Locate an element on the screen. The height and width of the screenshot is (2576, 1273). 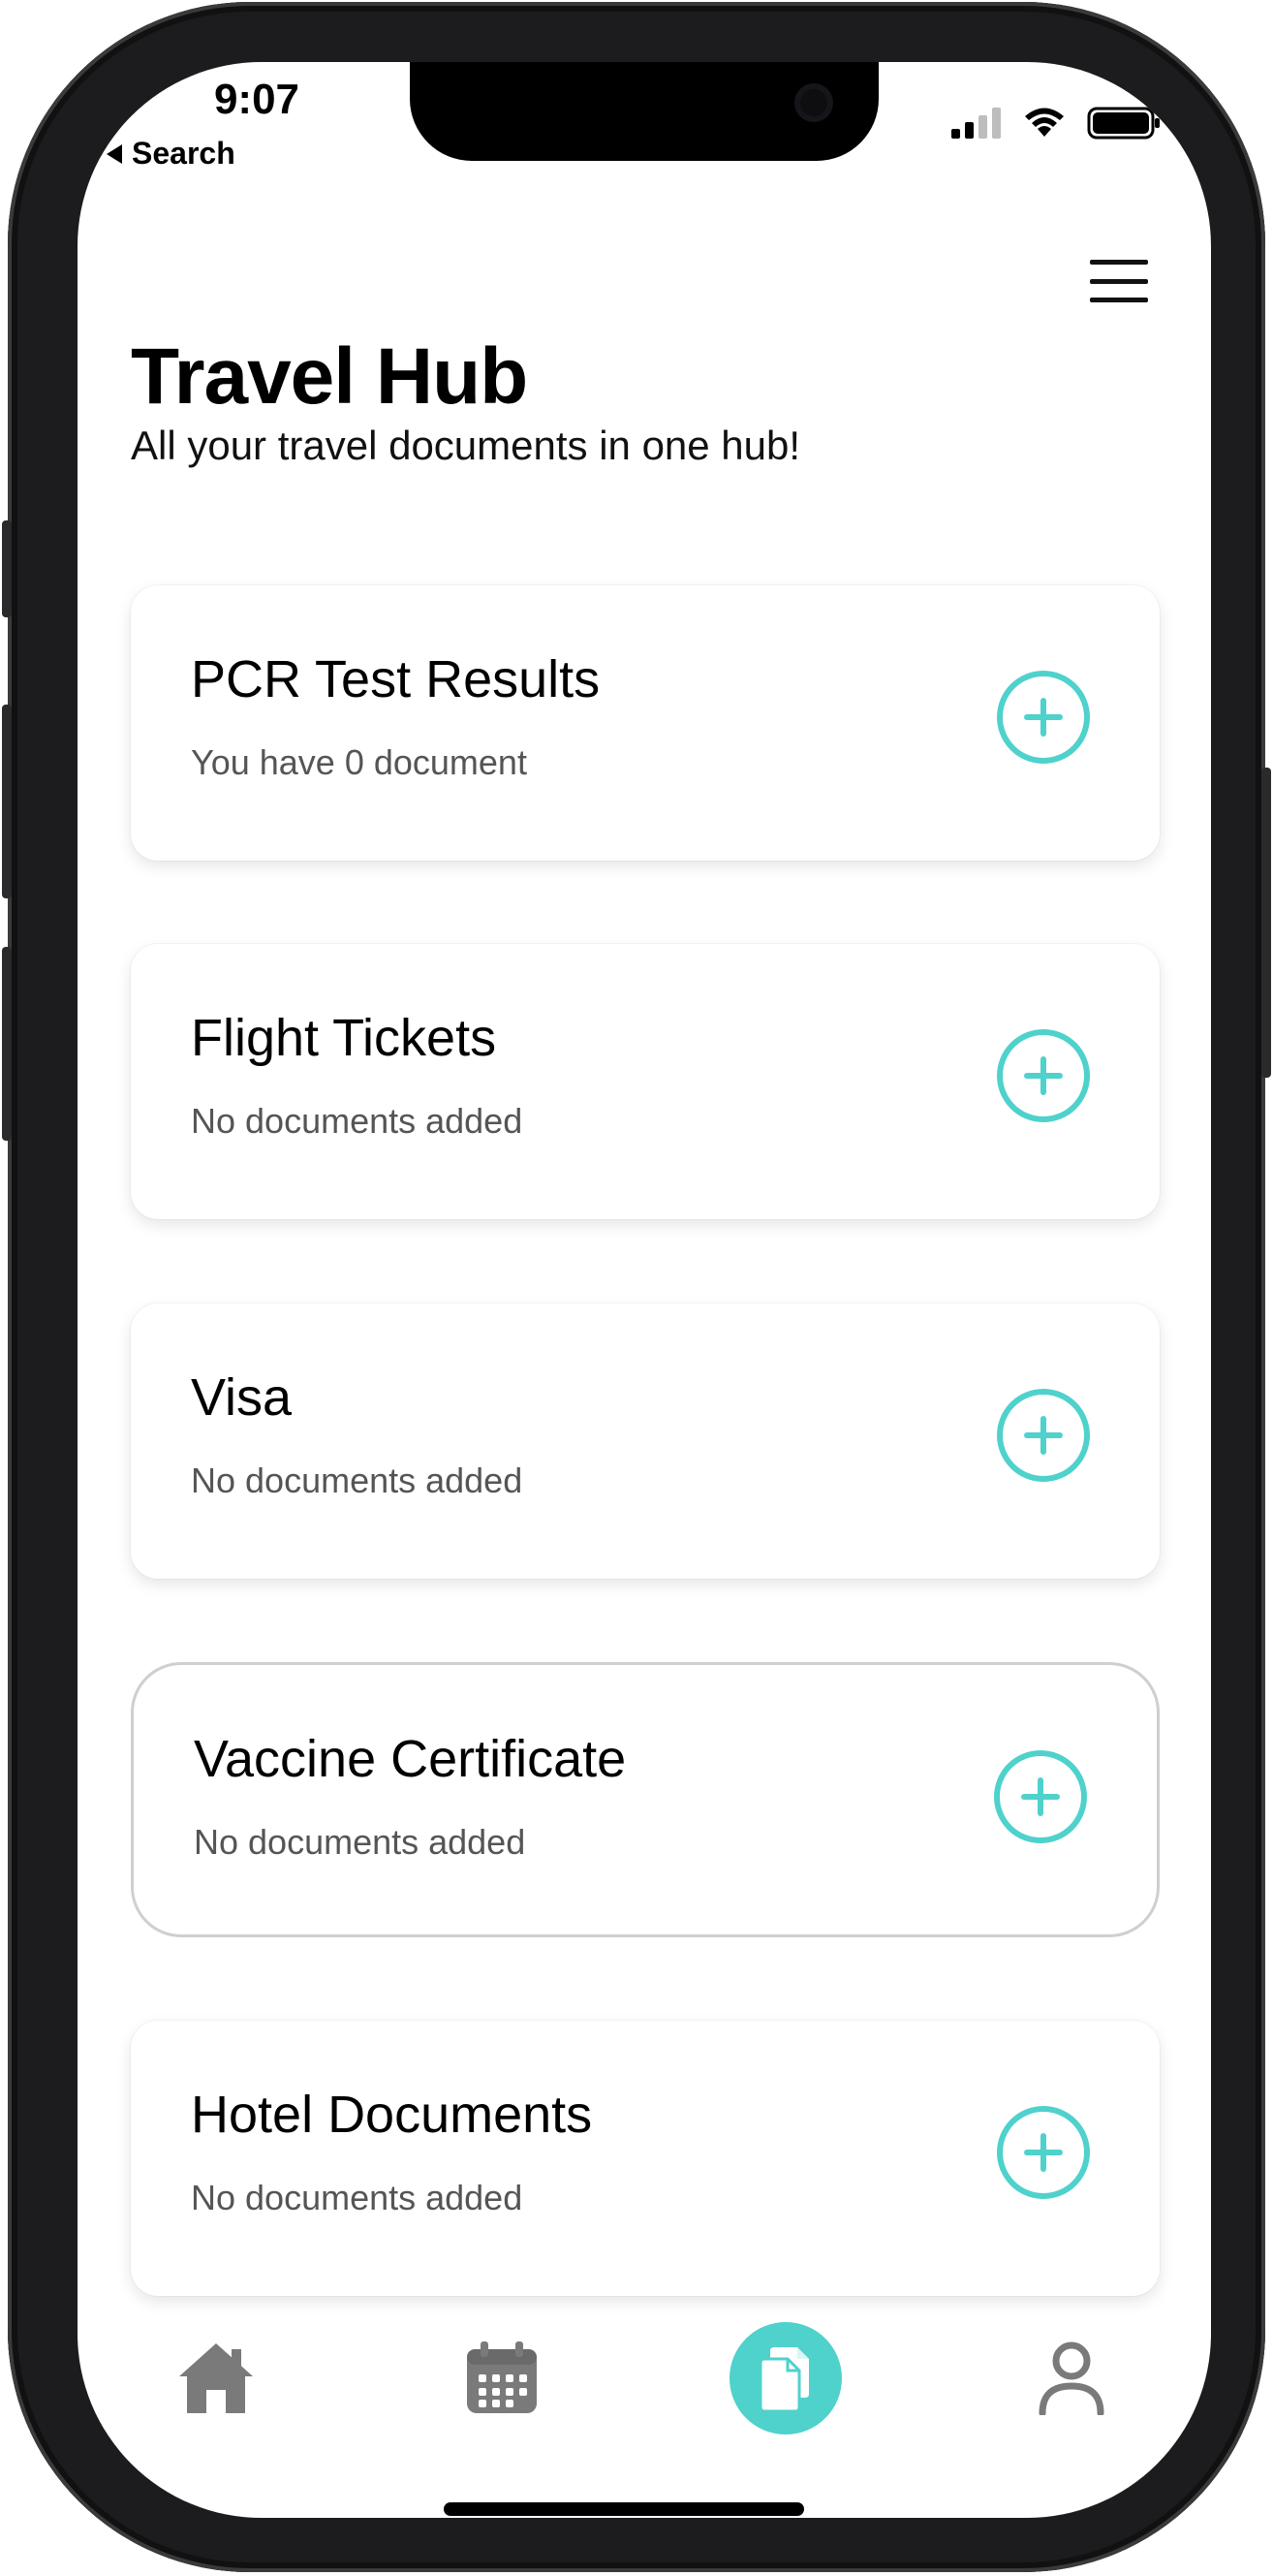
card-title: Hotel Documents is located at coordinates (392, 2115).